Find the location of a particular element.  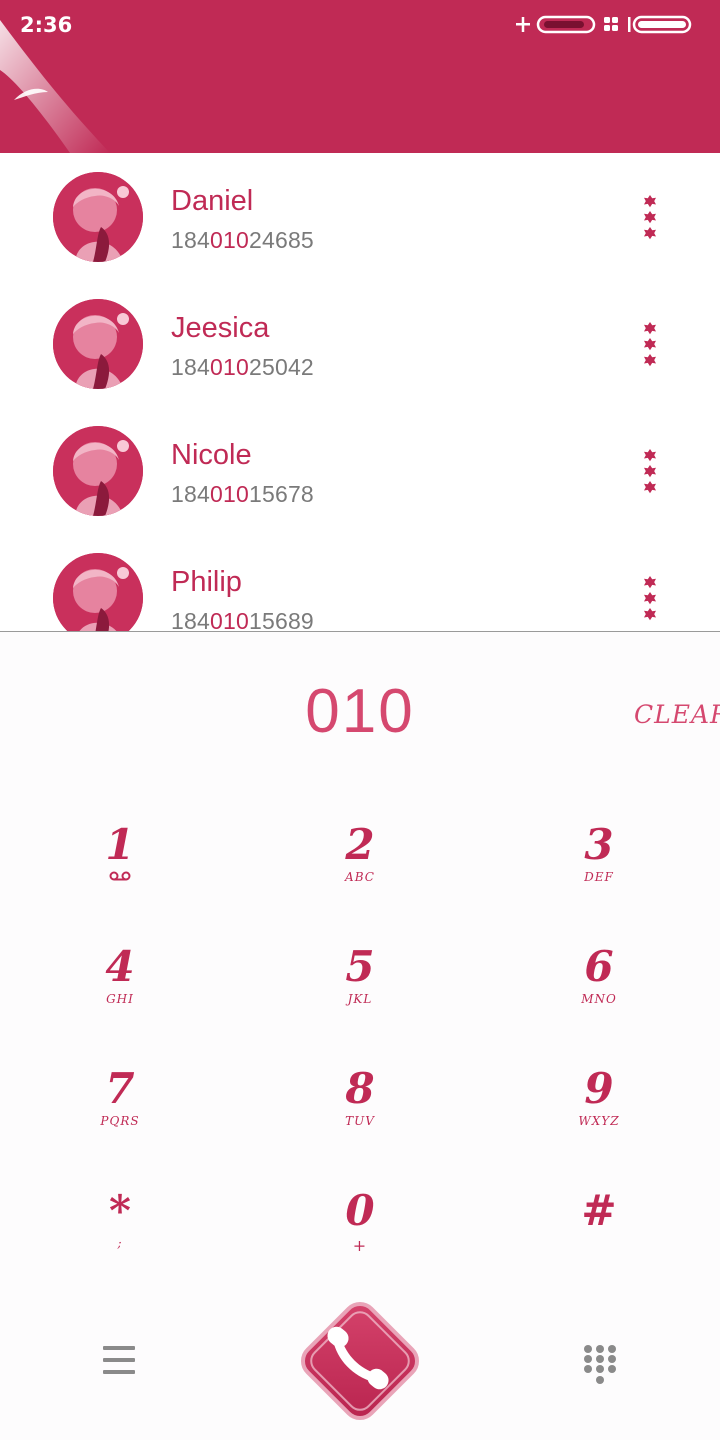

key-letters: TUV is located at coordinates (360, 1121).